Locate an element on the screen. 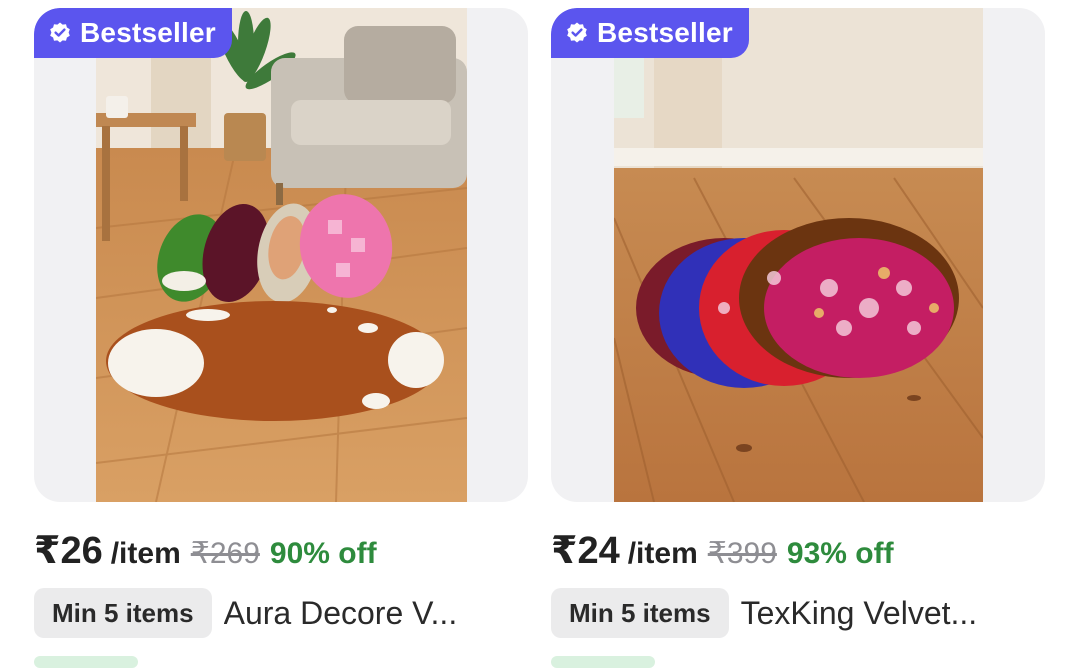 The height and width of the screenshot is (668, 1080). discount-label: 93% off is located at coordinates (840, 553).